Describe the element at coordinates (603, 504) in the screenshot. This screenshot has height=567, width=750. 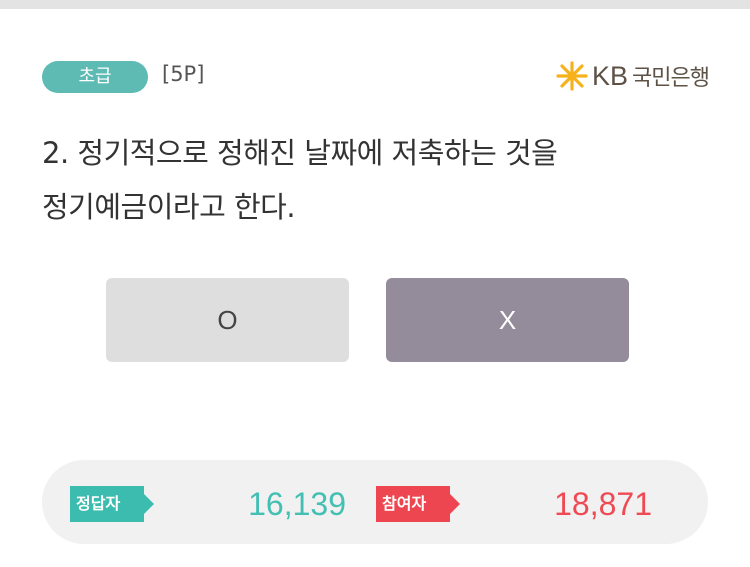
I see `participants-count: 18,871` at that location.